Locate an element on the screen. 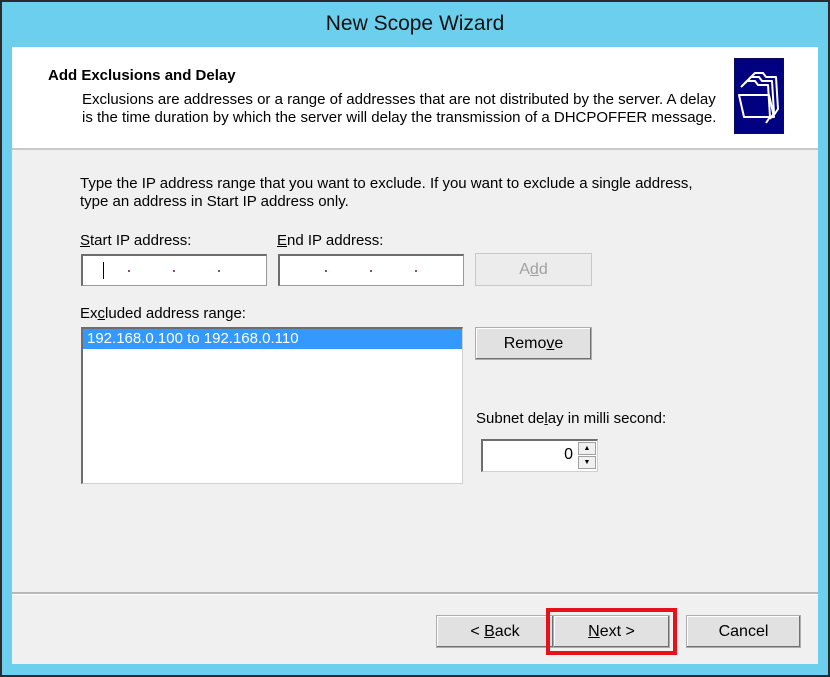  remove-button: Remove is located at coordinates (533, 343).